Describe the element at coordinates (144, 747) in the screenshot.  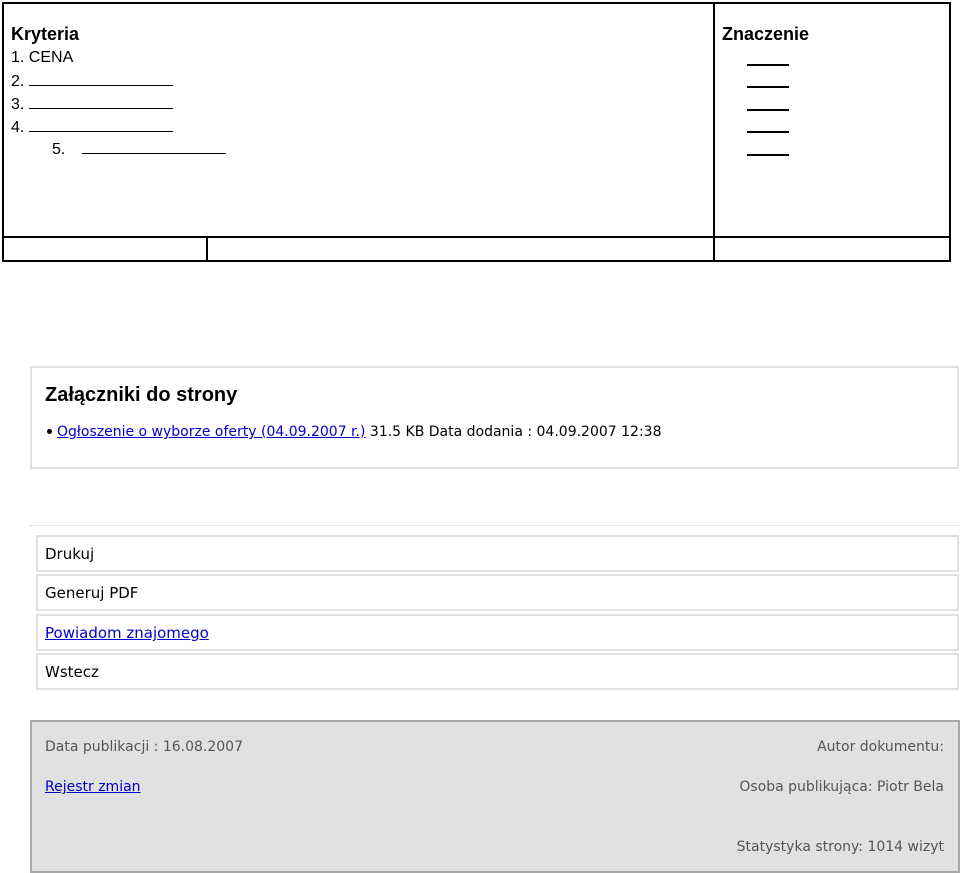
I see `publication-date: Data publikacji : 16.08.2007` at that location.